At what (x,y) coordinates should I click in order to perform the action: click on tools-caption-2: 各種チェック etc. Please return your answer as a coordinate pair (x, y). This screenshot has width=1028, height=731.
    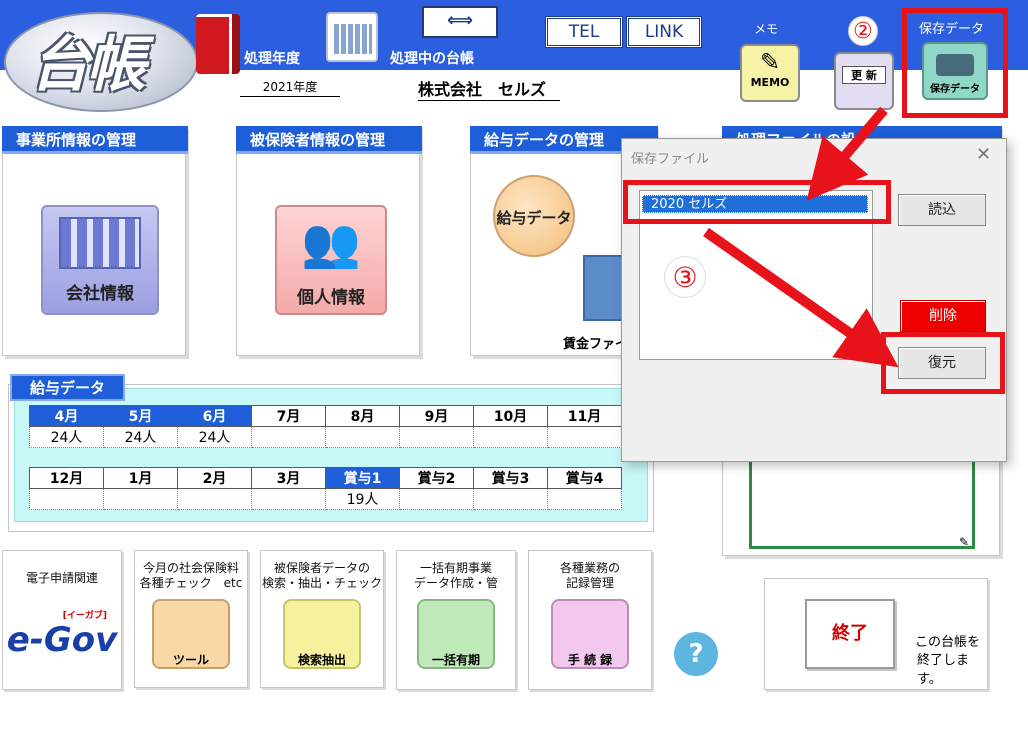
    Looking at the image, I should click on (191, 583).